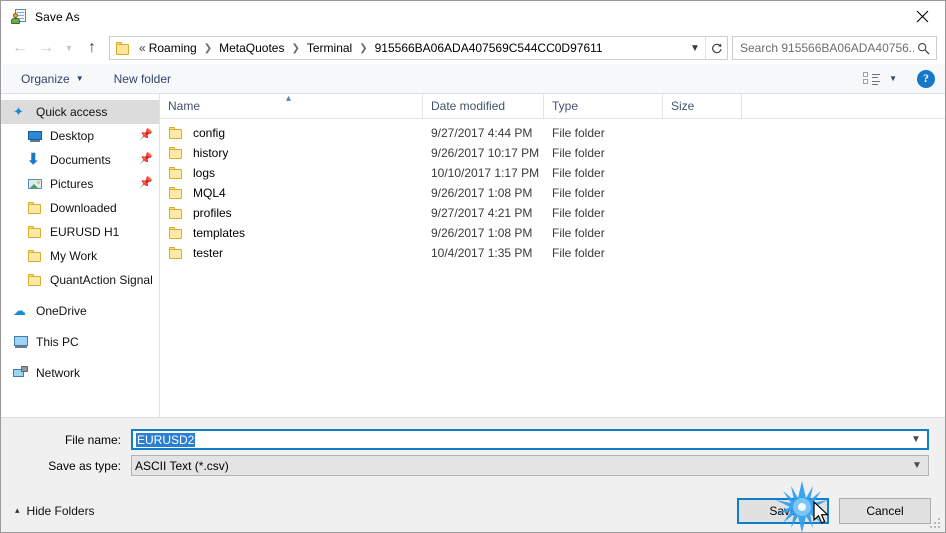  I want to click on up-button: ↑, so click(92, 48).